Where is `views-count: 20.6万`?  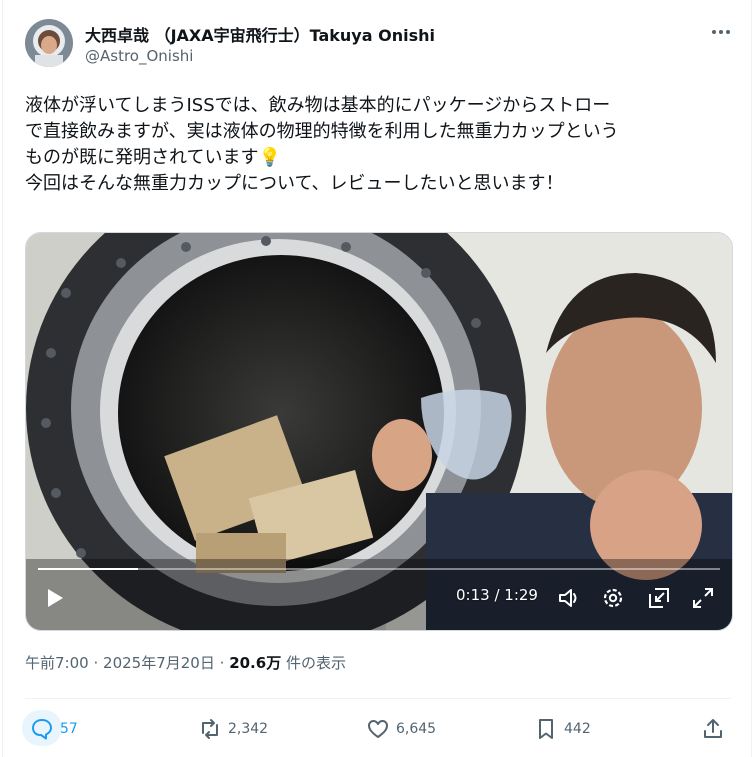 views-count: 20.6万 is located at coordinates (255, 663).